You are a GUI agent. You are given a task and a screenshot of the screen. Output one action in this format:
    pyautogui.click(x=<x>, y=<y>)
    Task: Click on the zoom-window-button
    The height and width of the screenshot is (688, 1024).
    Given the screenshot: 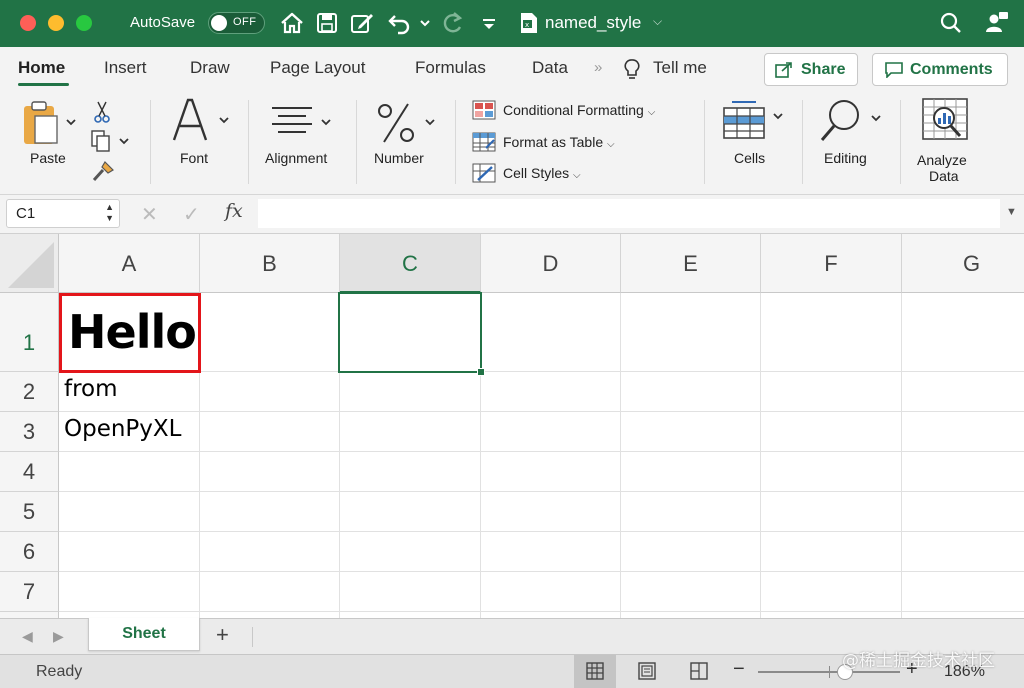 What is the action you would take?
    pyautogui.click(x=84, y=23)
    